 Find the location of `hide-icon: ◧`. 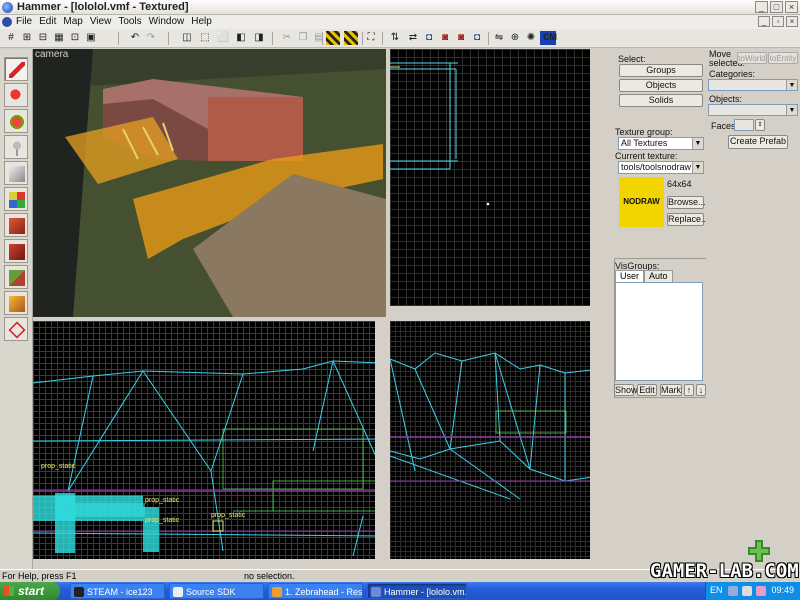

hide-icon: ◧ is located at coordinates (241, 38).